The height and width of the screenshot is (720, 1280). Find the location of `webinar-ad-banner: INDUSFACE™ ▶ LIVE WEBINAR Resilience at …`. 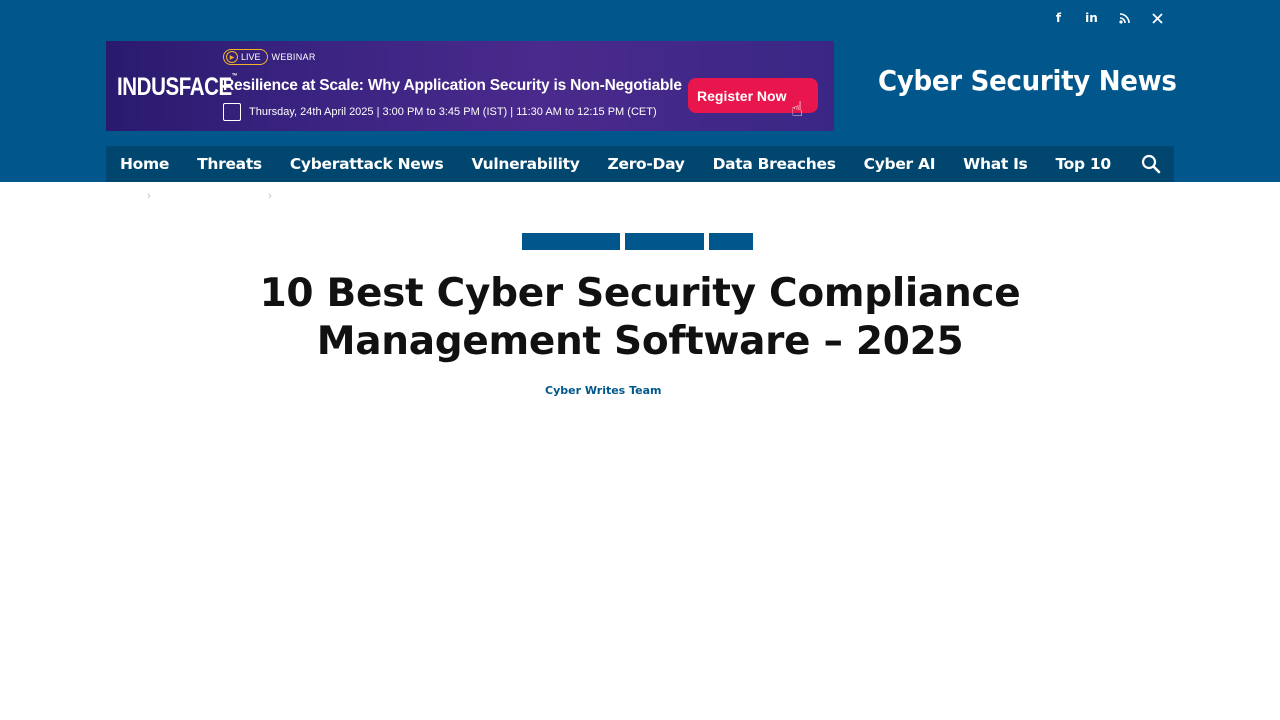

webinar-ad-banner: INDUSFACE™ ▶ LIVE WEBINAR Resilience at … is located at coordinates (470, 86).